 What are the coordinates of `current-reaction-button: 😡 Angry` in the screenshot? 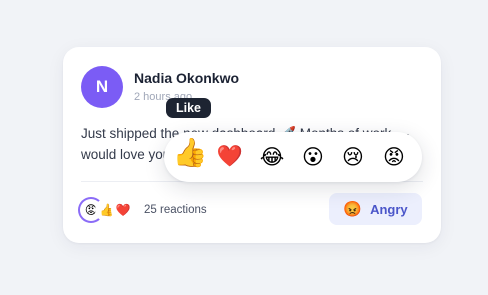 It's located at (375, 209).